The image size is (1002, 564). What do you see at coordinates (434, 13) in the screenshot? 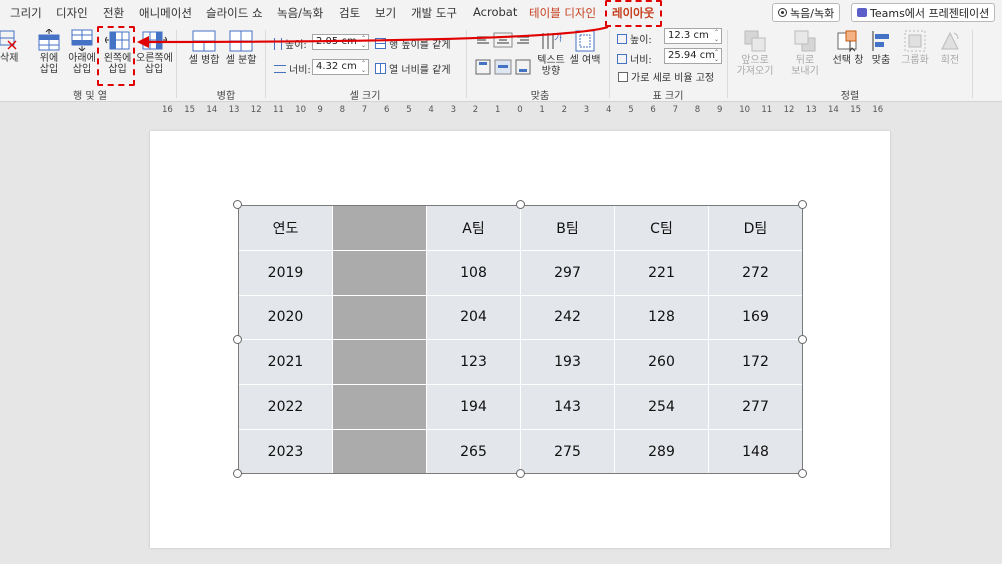
I see `tab-developer: 개발 도구` at bounding box center [434, 13].